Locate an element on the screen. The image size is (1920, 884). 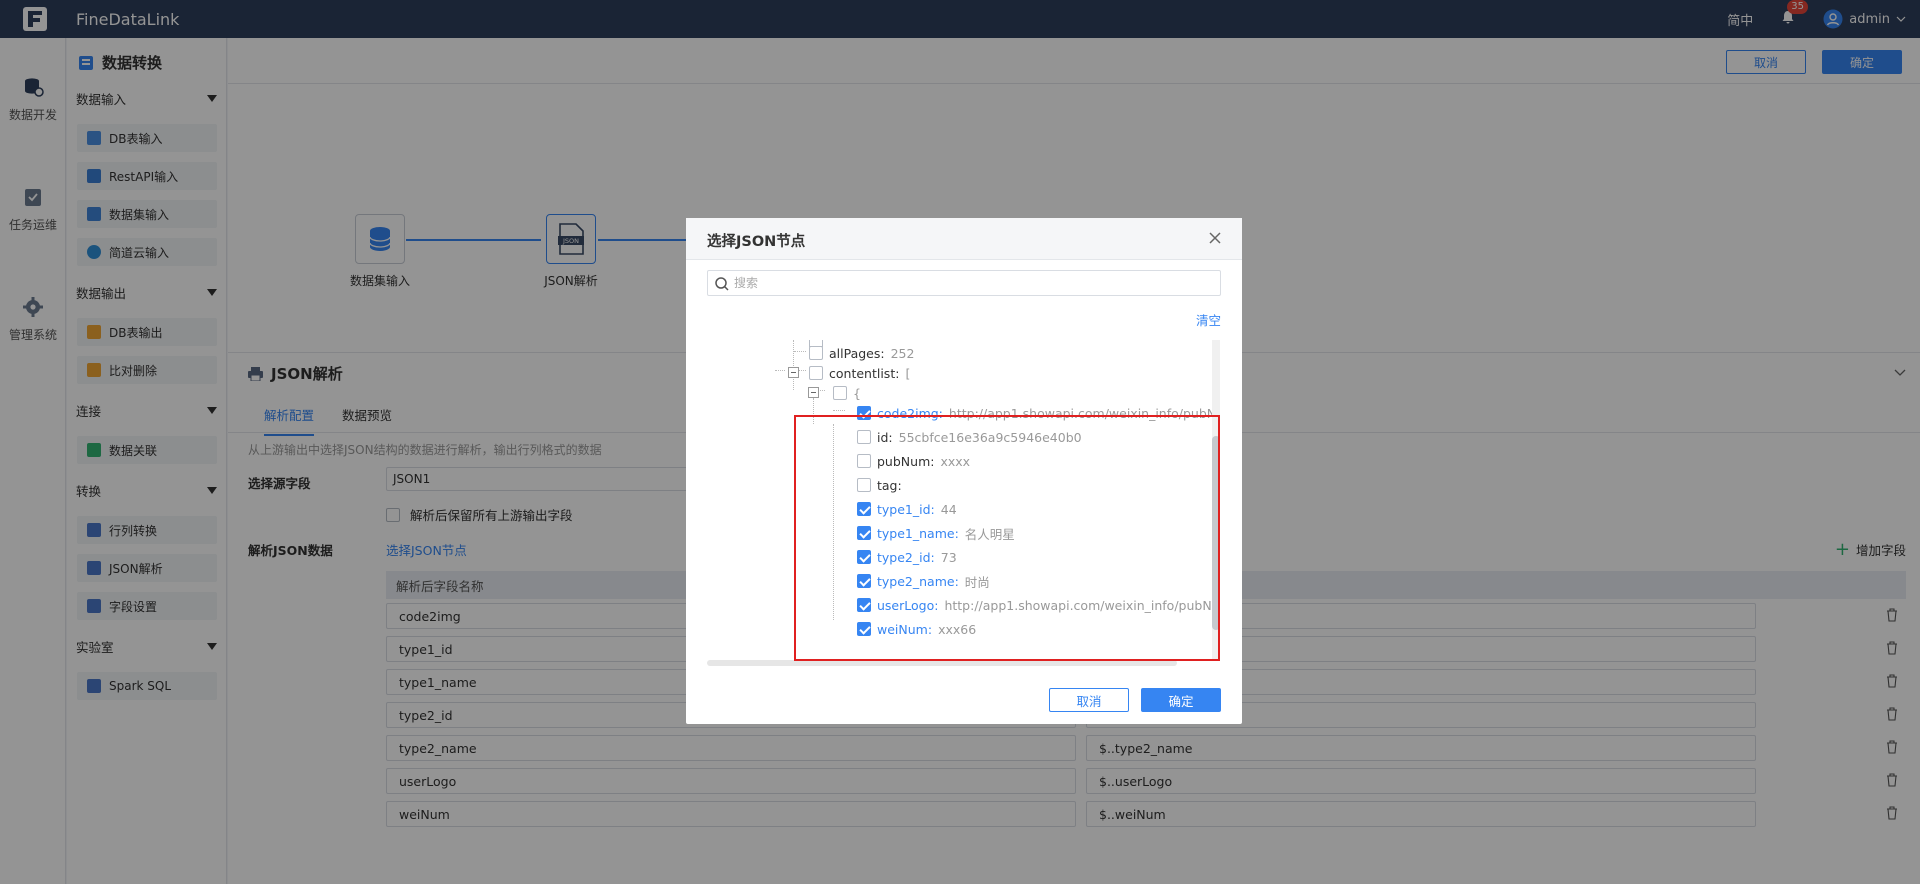
search-box is located at coordinates (964, 283).